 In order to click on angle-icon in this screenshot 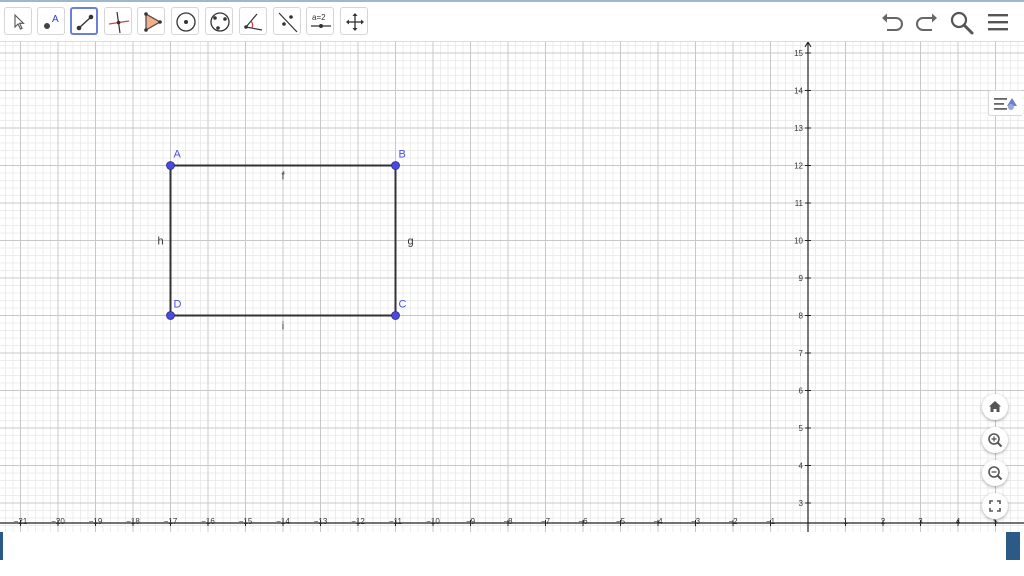, I will do `click(253, 22)`.